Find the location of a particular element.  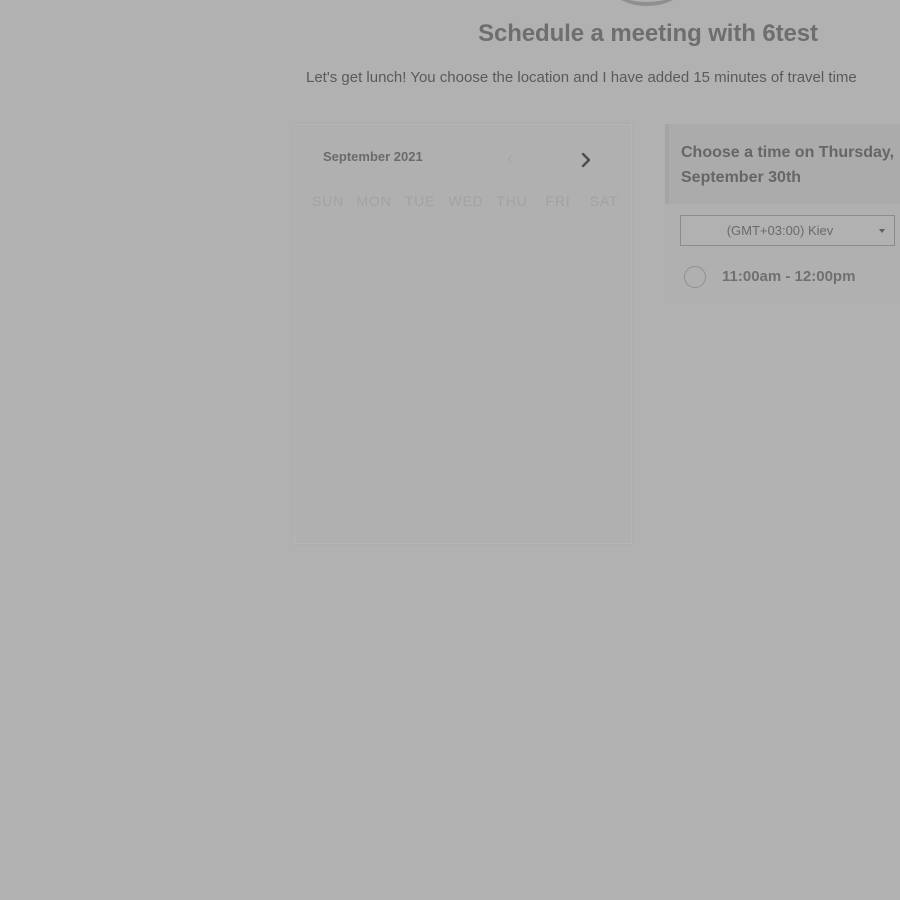

page-title: Schedule a meeting with 6test is located at coordinates (648, 33).